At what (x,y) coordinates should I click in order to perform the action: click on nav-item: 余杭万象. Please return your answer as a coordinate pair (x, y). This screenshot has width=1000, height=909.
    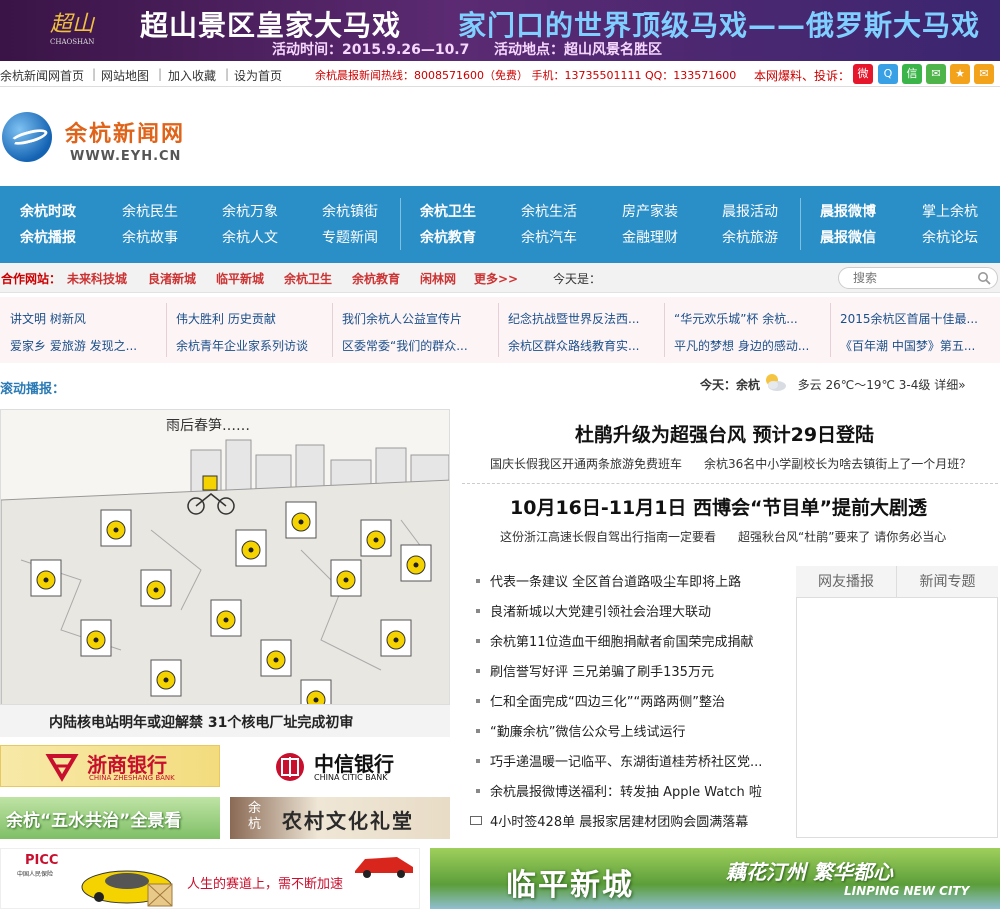
    Looking at the image, I should click on (250, 211).